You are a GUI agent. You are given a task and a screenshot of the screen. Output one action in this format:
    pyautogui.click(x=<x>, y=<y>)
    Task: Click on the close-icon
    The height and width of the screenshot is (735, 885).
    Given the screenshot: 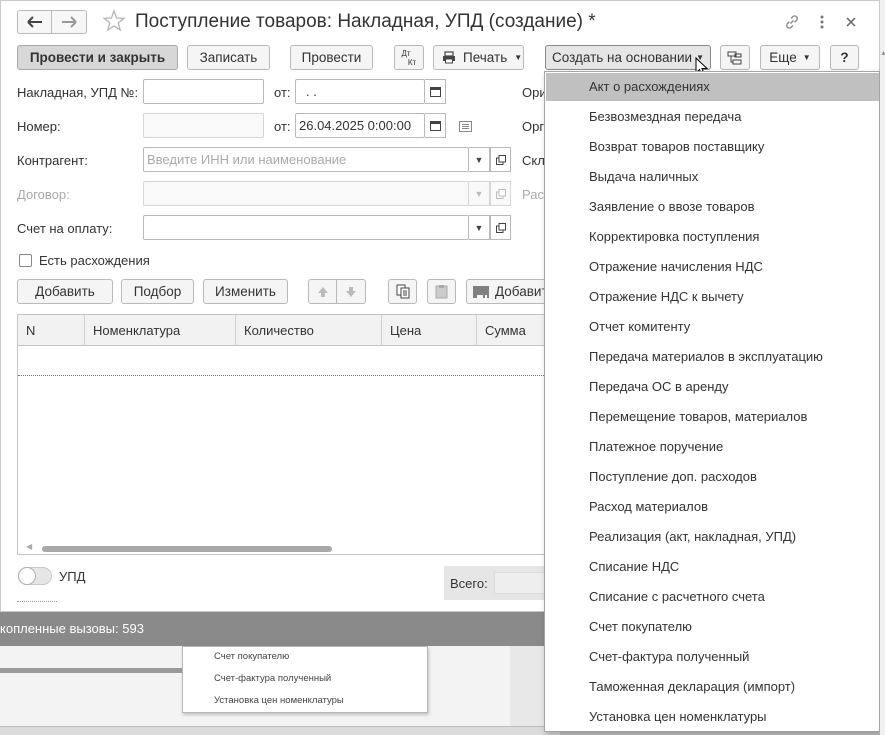 What is the action you would take?
    pyautogui.click(x=851, y=22)
    